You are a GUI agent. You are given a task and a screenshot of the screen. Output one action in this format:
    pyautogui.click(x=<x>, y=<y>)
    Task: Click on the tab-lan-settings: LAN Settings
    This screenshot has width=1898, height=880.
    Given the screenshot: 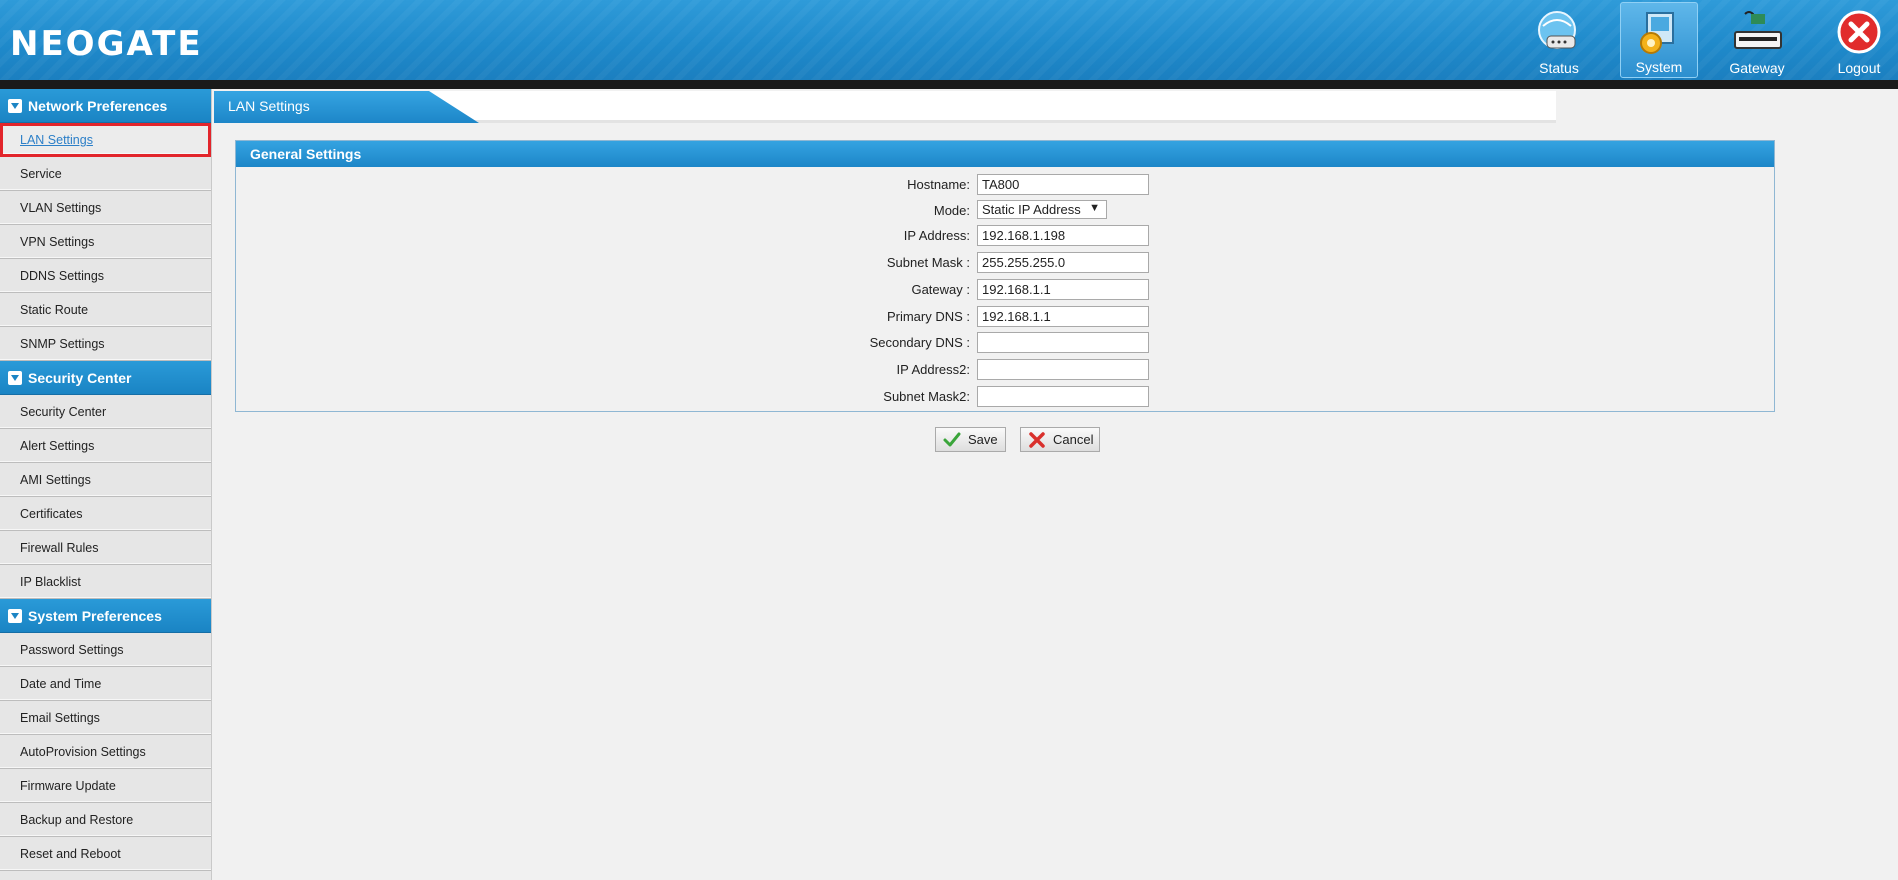 What is the action you would take?
    pyautogui.click(x=346, y=107)
    